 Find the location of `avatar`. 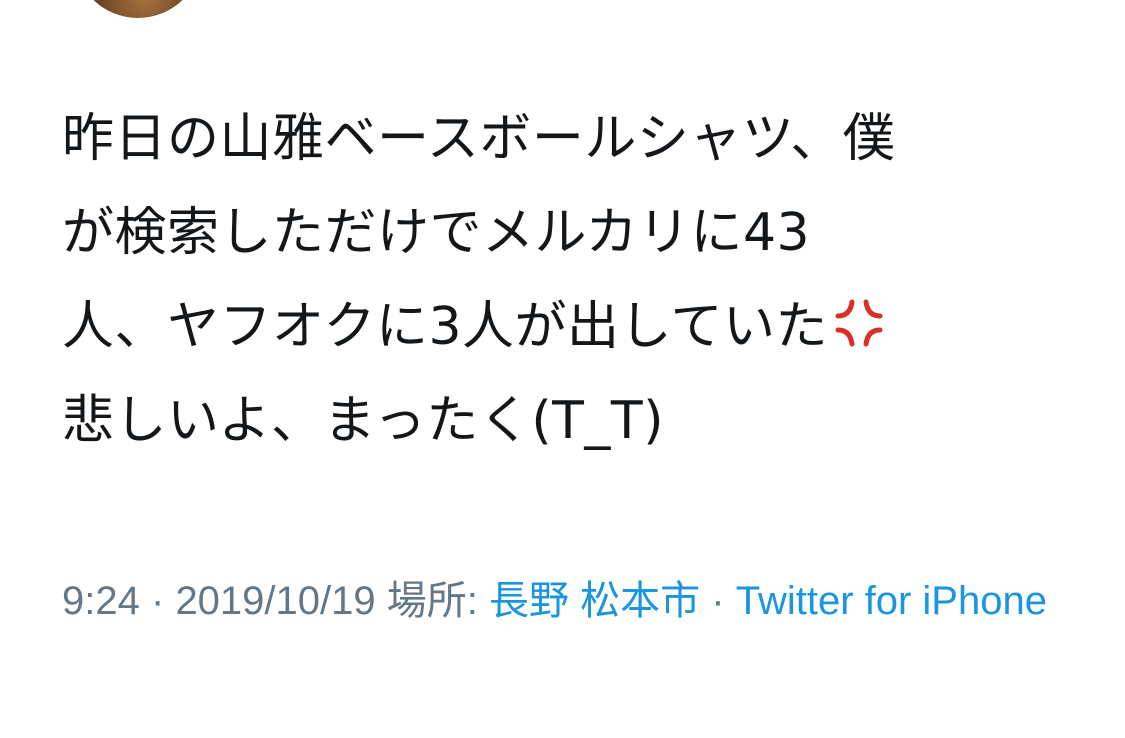

avatar is located at coordinates (138, 9).